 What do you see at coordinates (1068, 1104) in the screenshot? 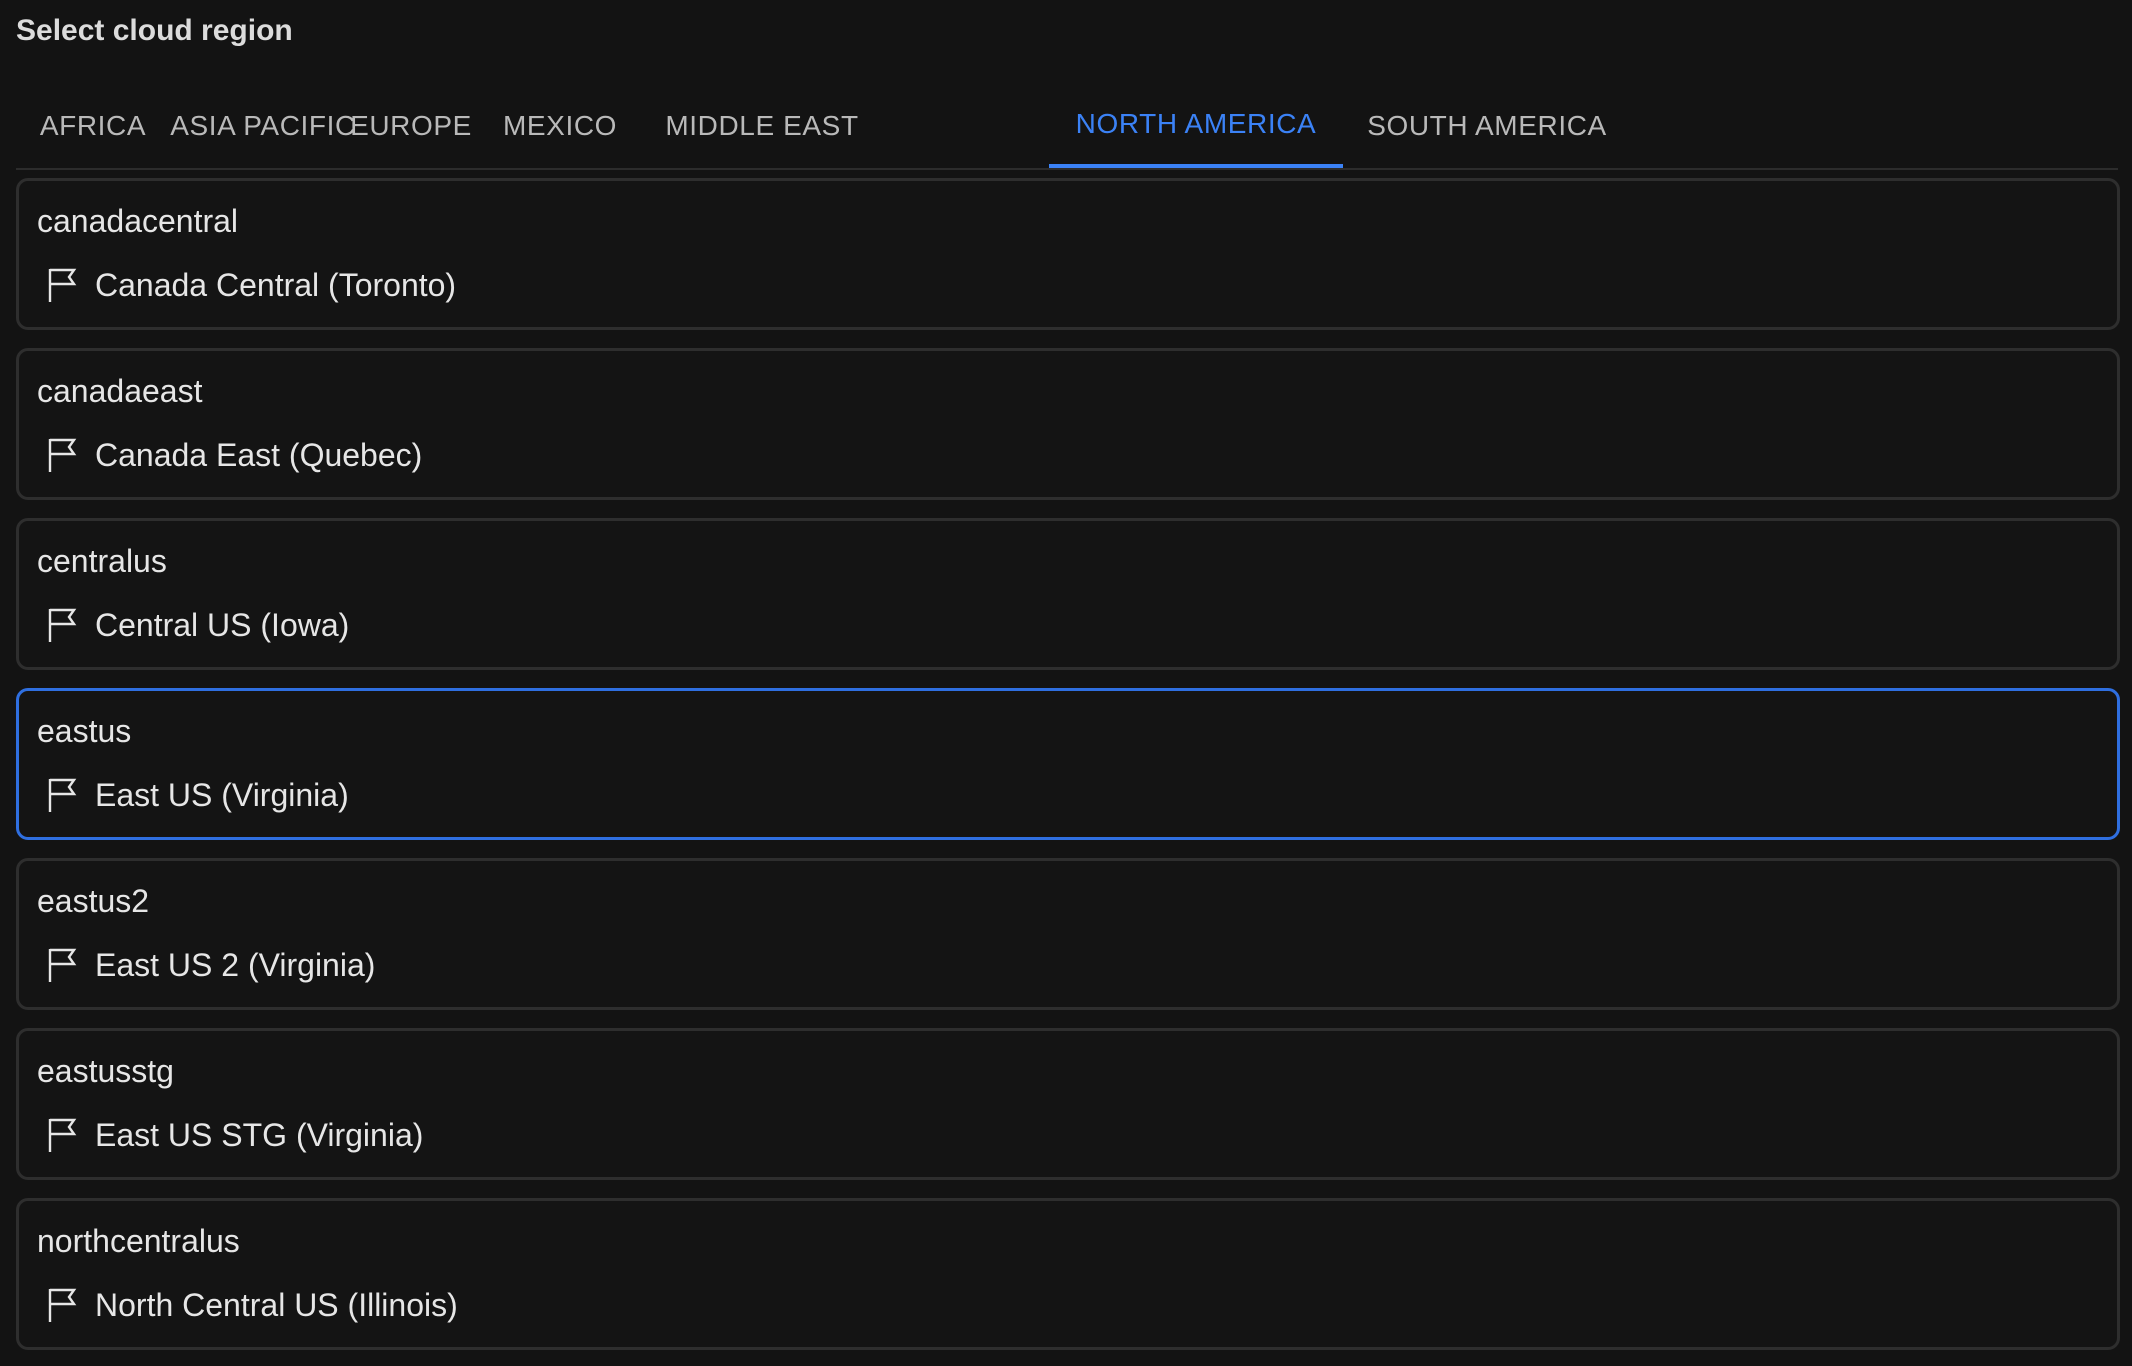
I see `region-card-eastusstg: eastusstg East US STG (Virginia)` at bounding box center [1068, 1104].